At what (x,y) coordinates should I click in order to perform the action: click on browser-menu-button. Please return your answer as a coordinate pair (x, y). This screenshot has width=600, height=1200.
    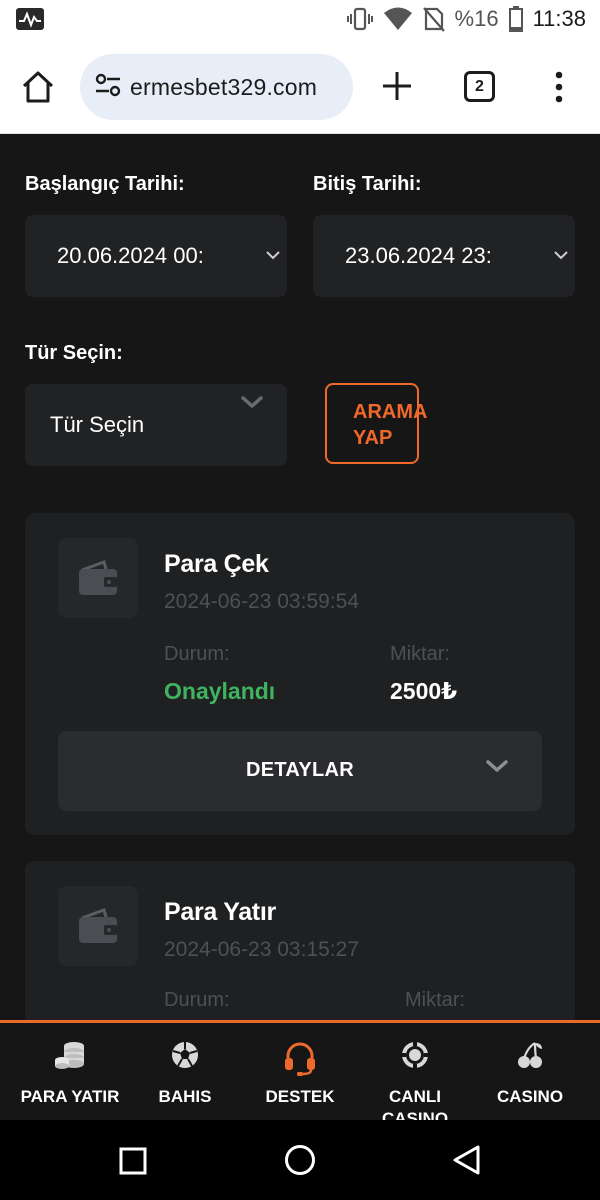
    Looking at the image, I should click on (559, 89).